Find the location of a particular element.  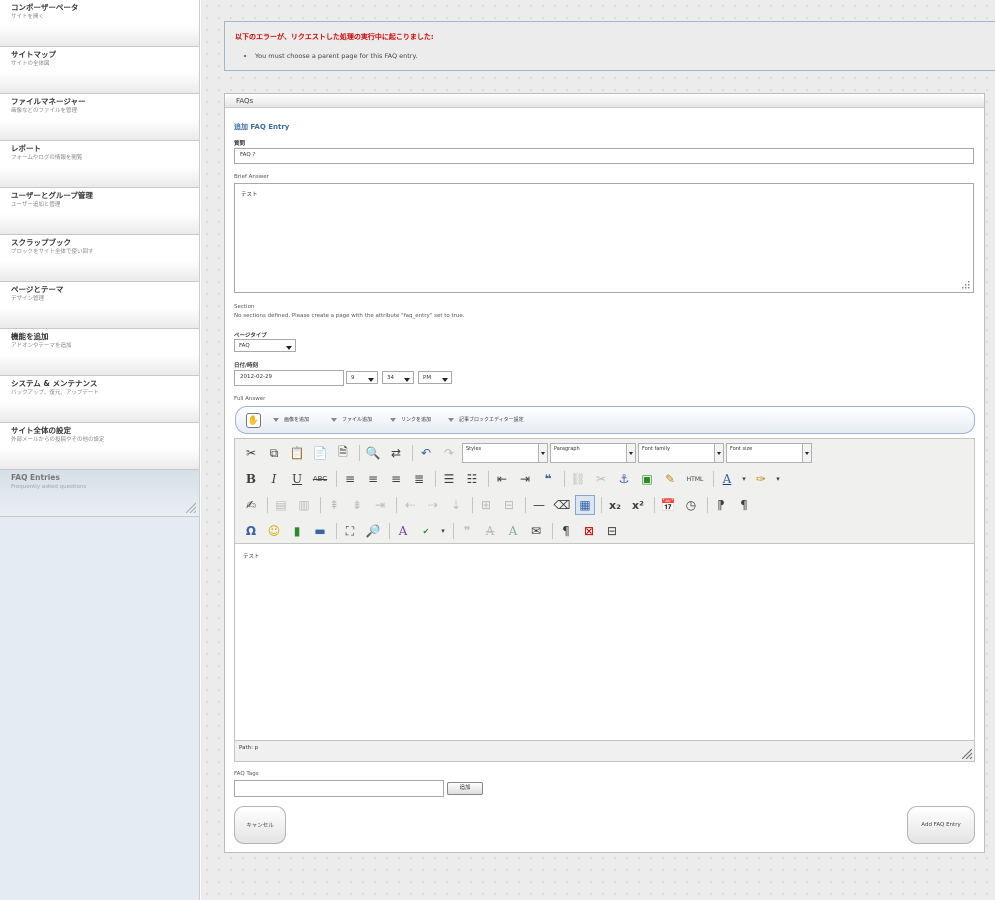

insert-row-before-icon: ⇞ is located at coordinates (334, 505).